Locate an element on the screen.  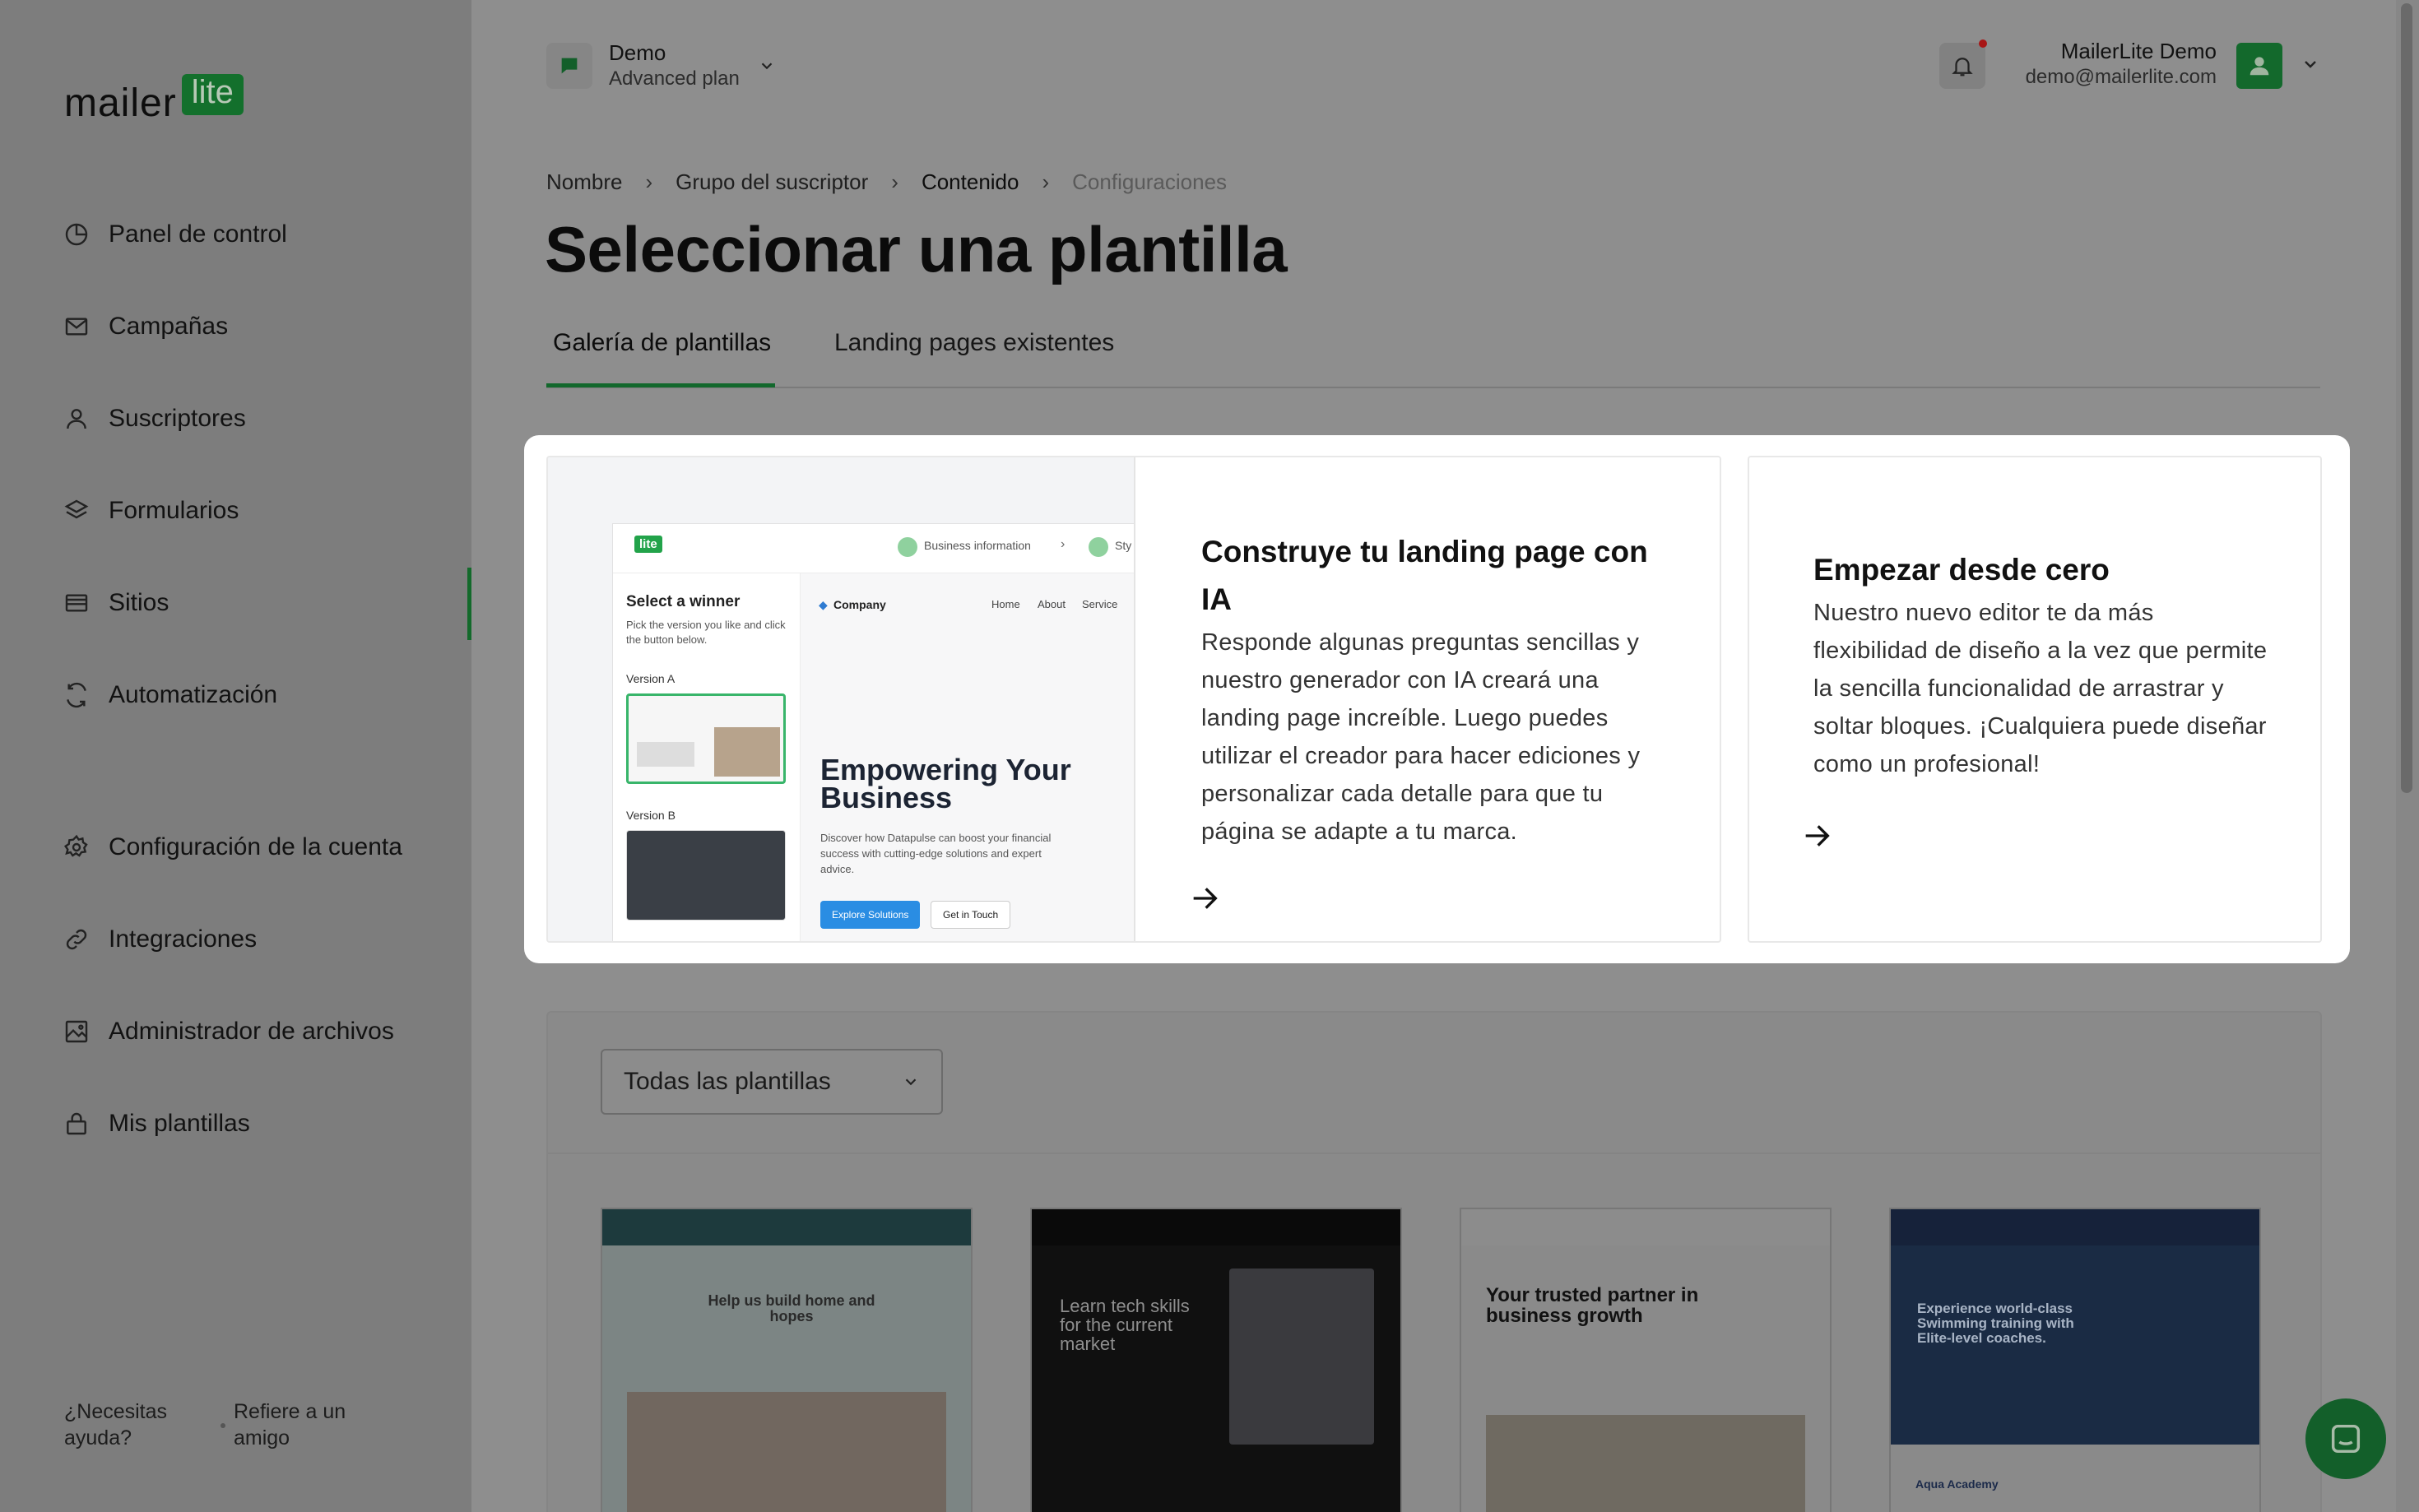
layers-icon is located at coordinates (77, 511).